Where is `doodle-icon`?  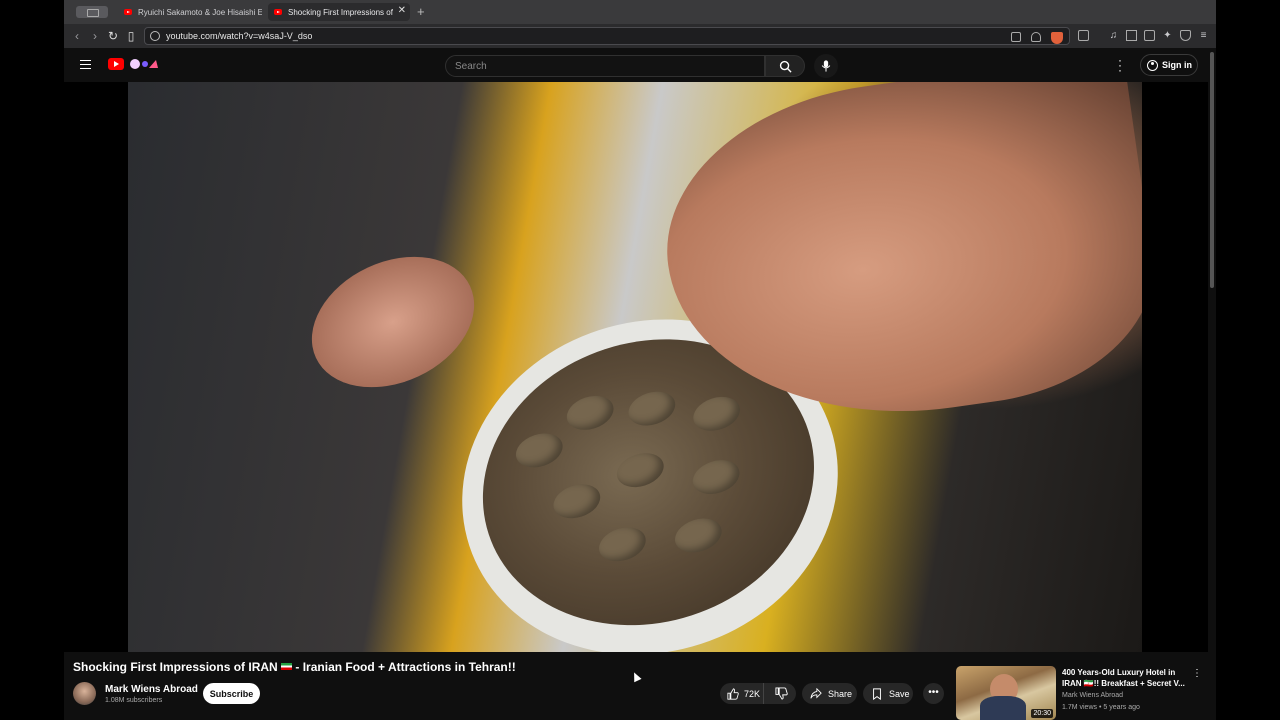 doodle-icon is located at coordinates (144, 64).